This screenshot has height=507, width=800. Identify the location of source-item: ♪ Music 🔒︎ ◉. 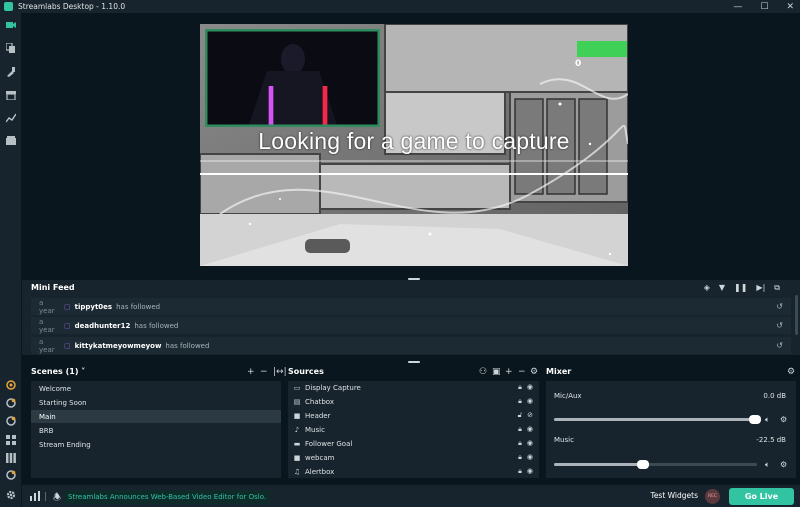
(413, 429).